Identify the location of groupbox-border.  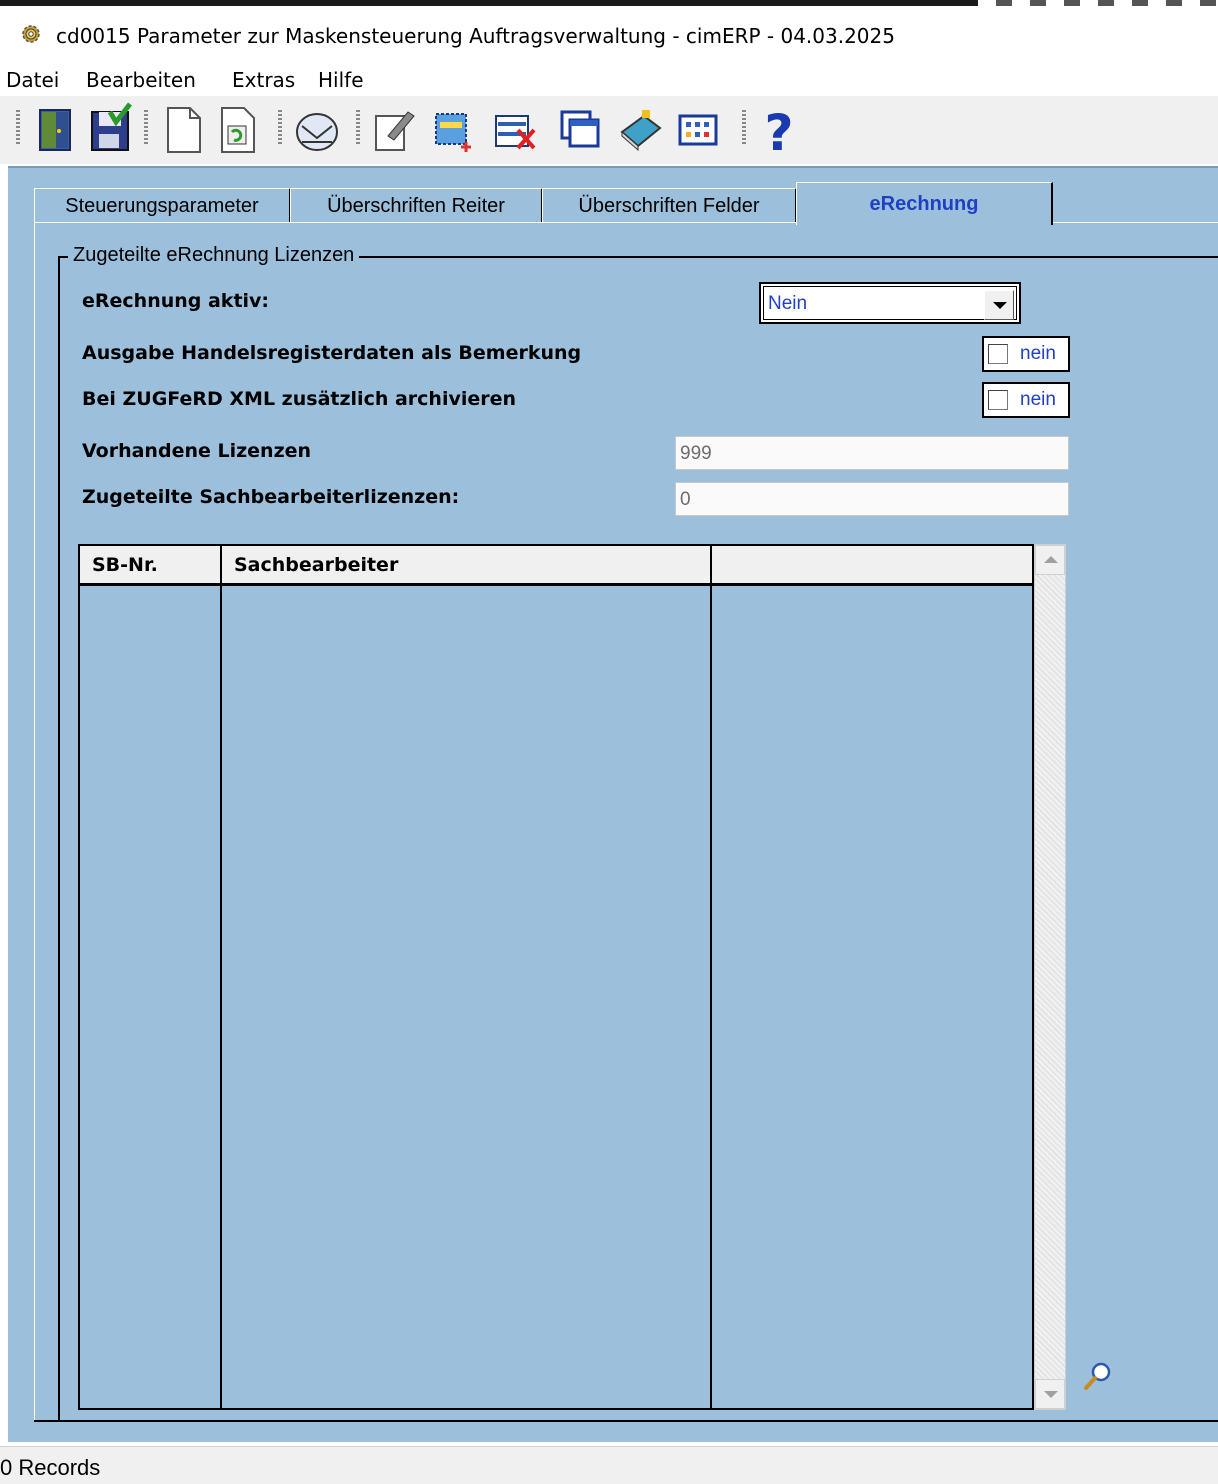
(59, 838).